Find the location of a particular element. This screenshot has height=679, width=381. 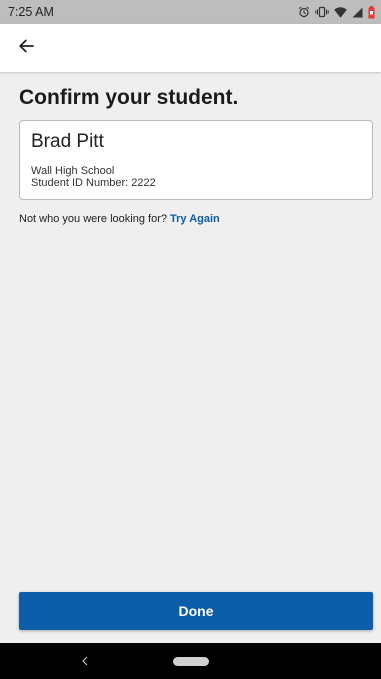

nav-home-pill-icon is located at coordinates (191, 661).